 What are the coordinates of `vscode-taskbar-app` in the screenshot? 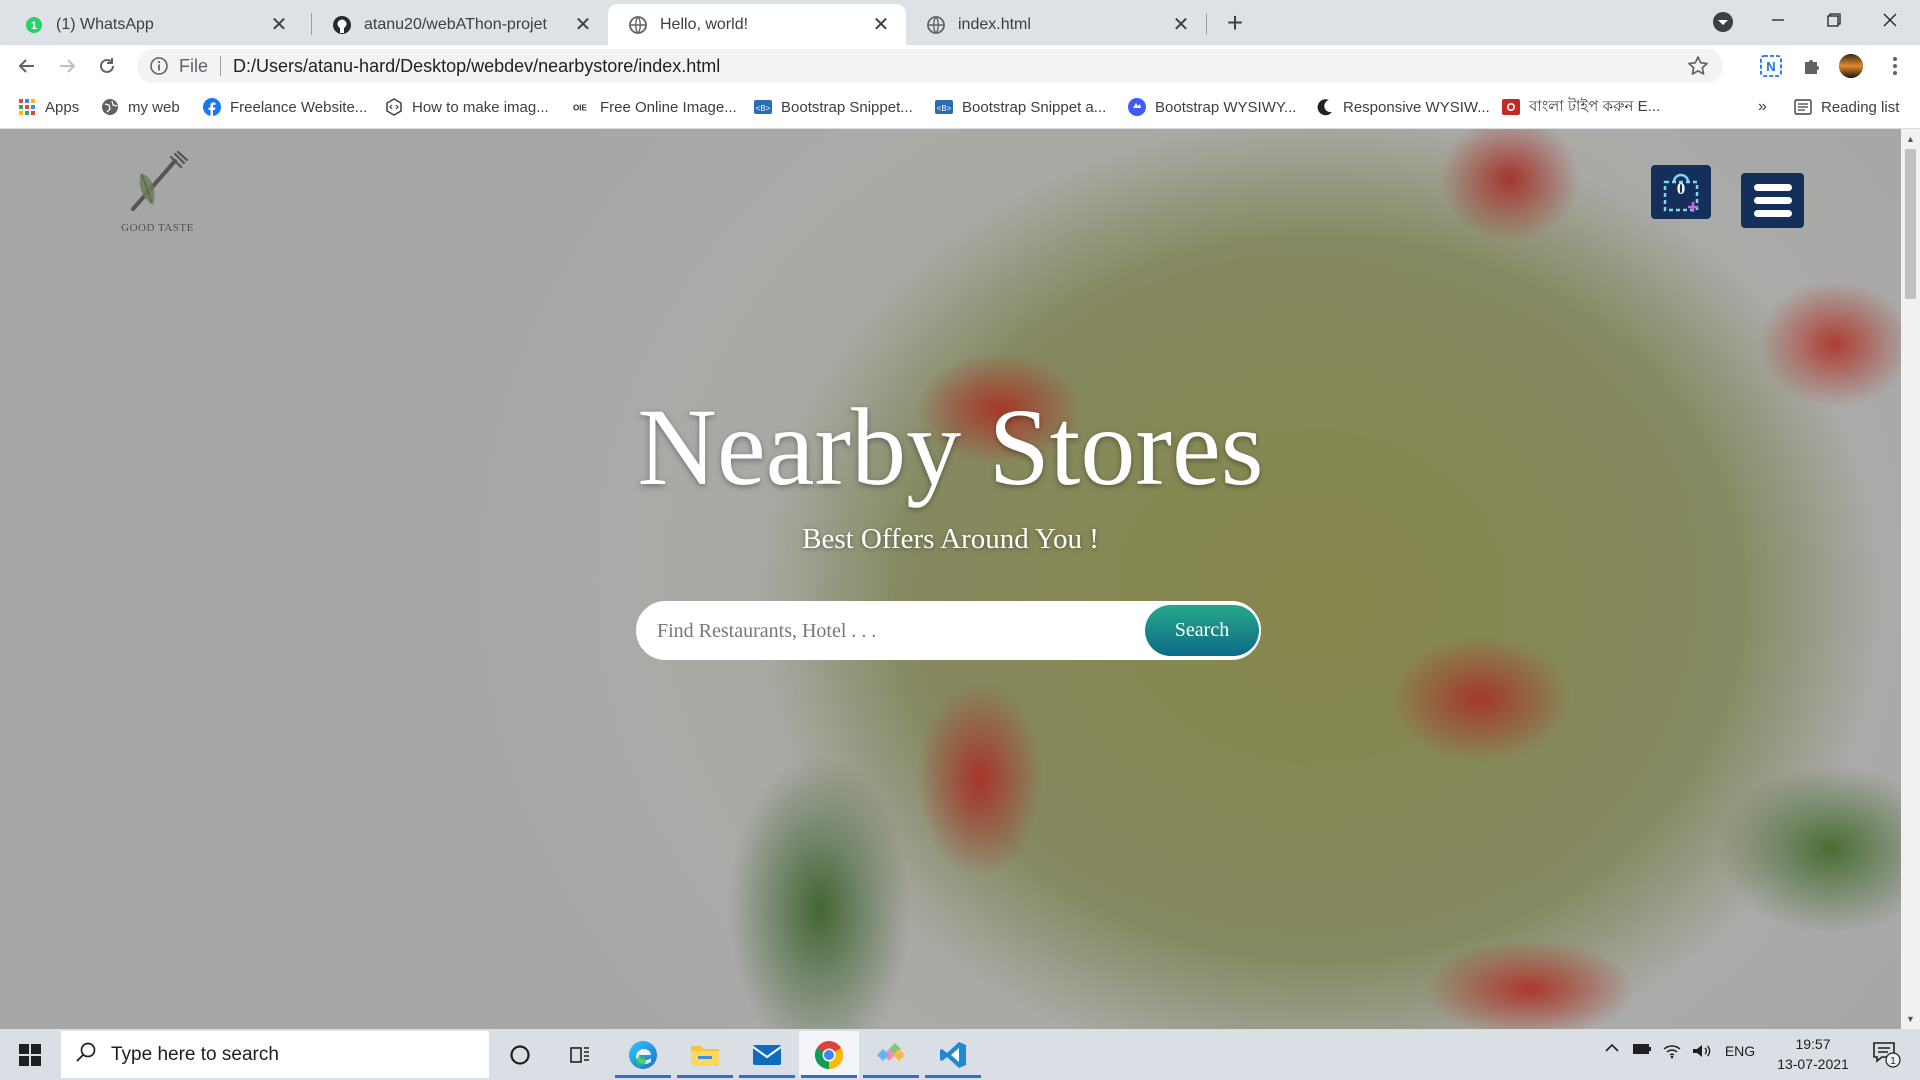 It's located at (953, 1054).